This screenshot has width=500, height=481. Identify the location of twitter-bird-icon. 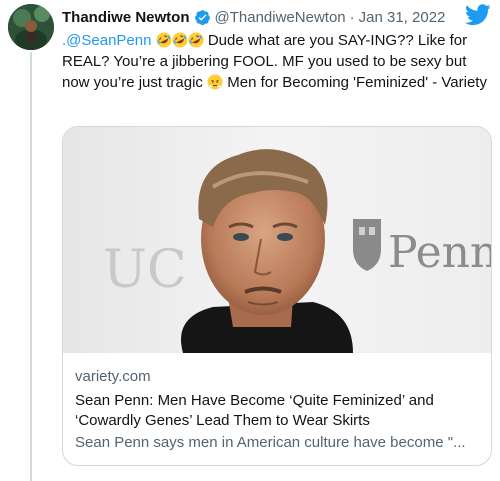
(478, 15).